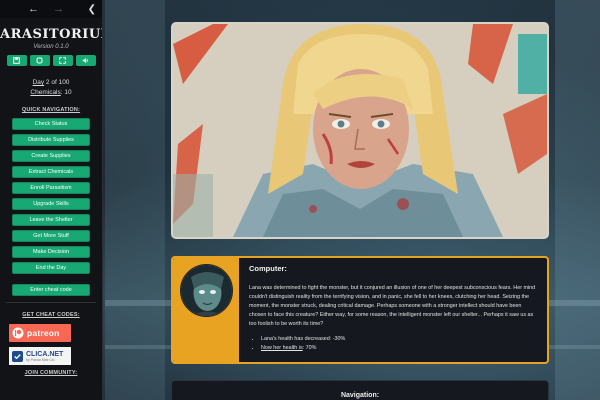 Image resolution: width=600 pixels, height=400 pixels. I want to click on save-icon, so click(16, 60).